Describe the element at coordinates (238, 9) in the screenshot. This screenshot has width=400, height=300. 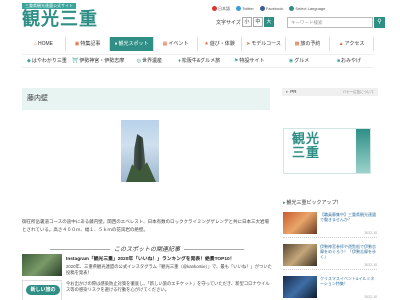
I see `twitter-icon` at that location.